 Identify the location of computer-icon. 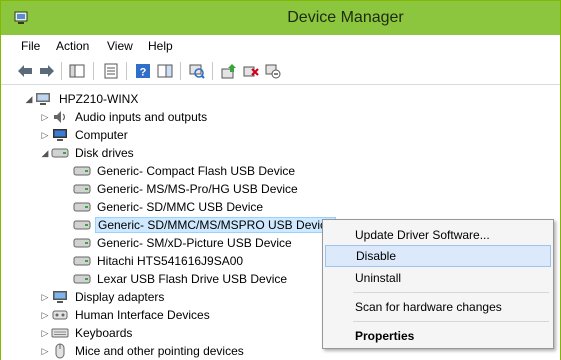
(44, 99).